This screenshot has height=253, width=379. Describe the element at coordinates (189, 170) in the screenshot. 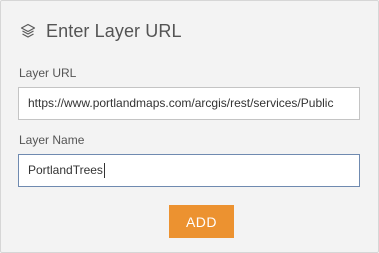

I see `layer-name-input: PortlandTrees` at that location.